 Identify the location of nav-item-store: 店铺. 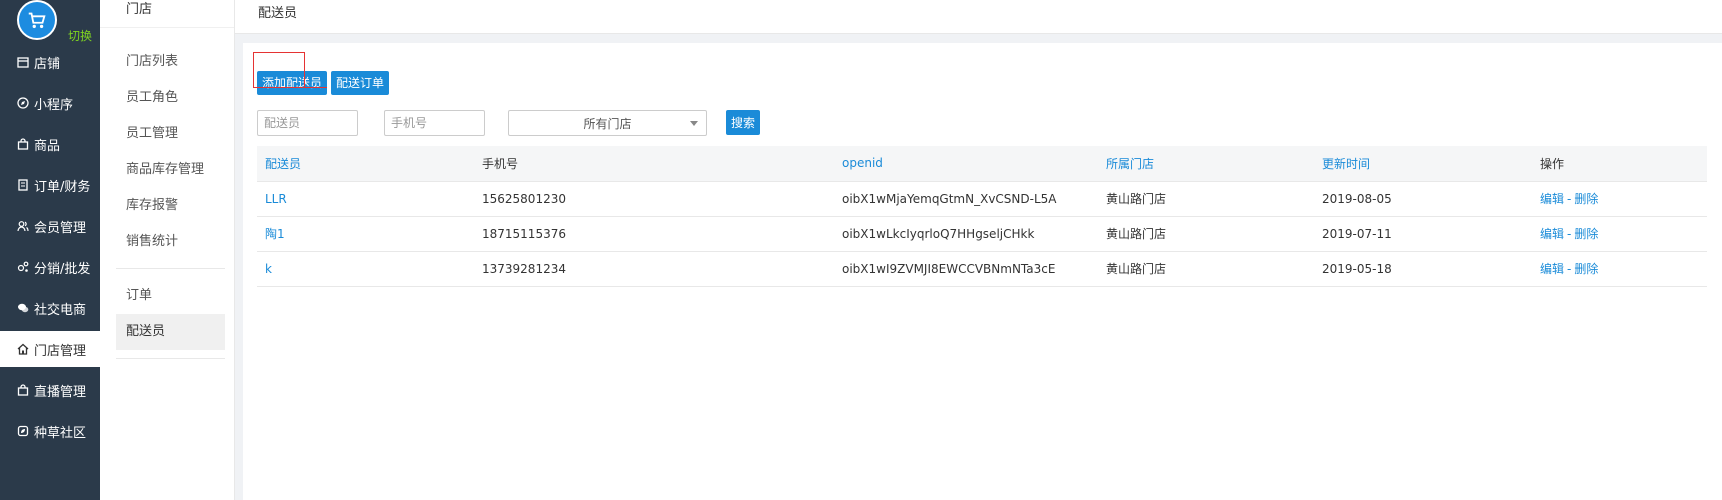
(50, 62).